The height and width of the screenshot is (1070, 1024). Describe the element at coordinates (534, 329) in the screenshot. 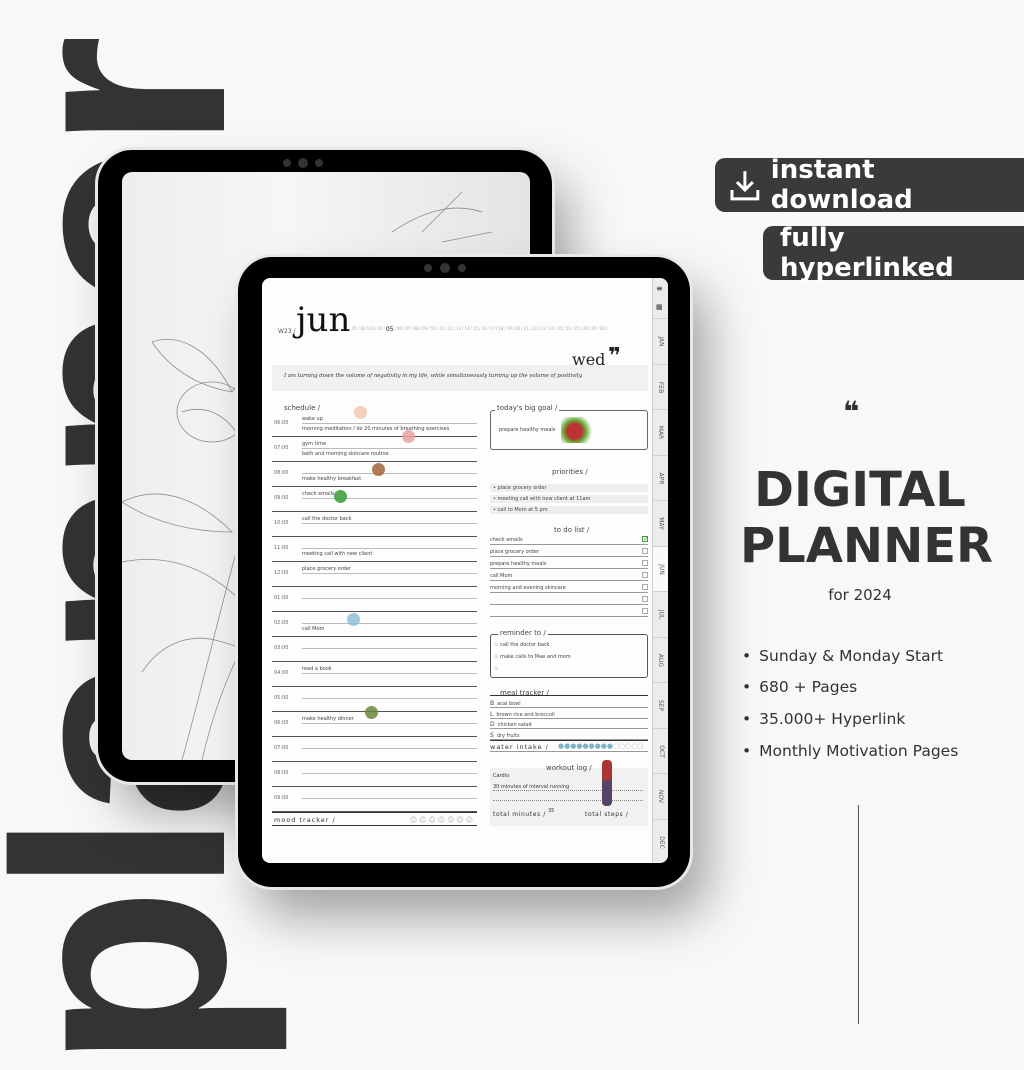

I see `date-22: 22` at that location.